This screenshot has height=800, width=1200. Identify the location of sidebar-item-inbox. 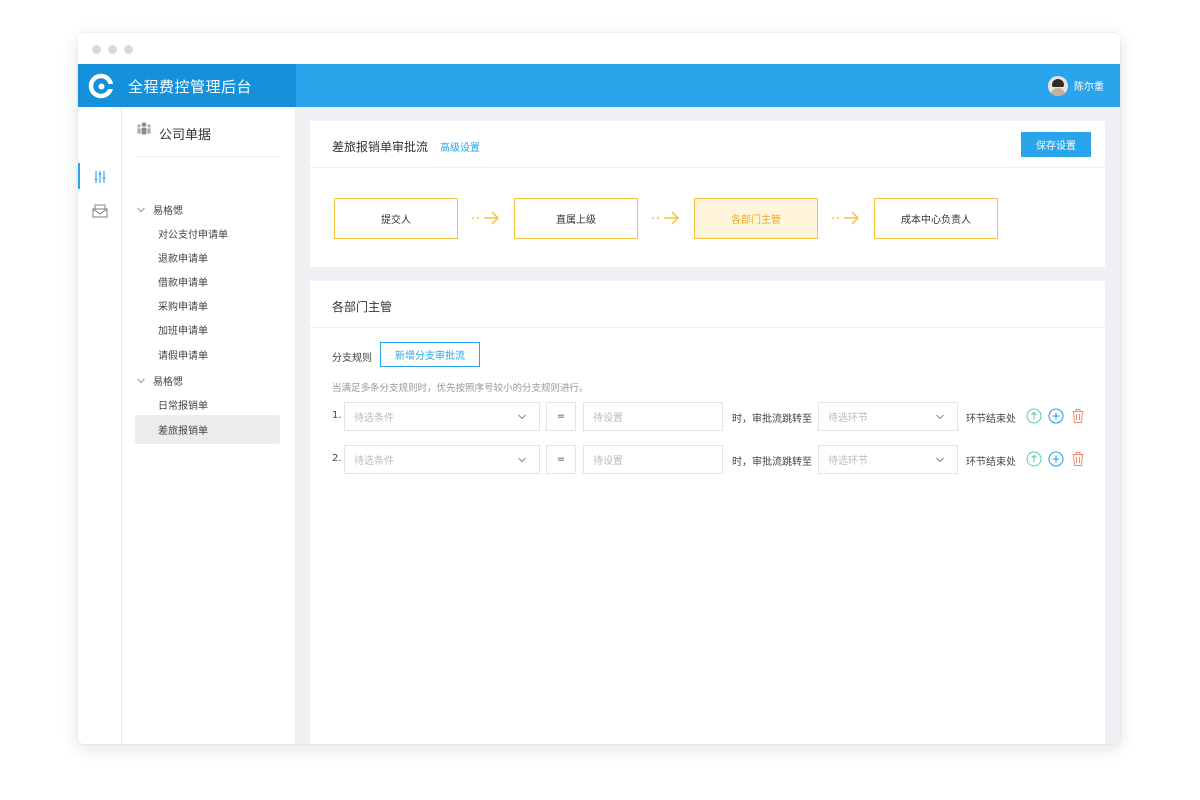
(100, 211).